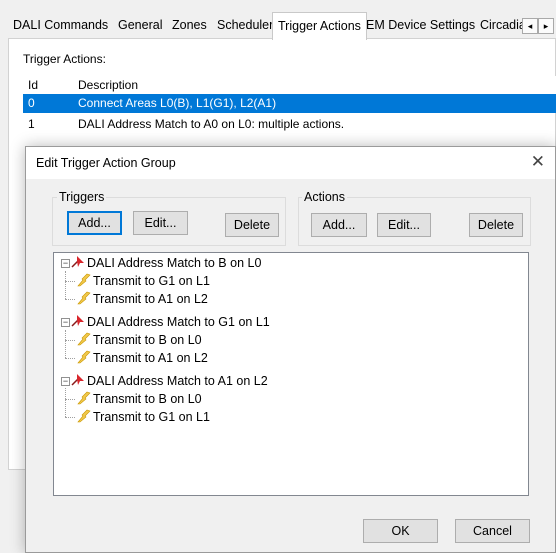 The image size is (556, 553). What do you see at coordinates (420, 25) in the screenshot?
I see `tab-em-device-settings: EM Device Settings` at bounding box center [420, 25].